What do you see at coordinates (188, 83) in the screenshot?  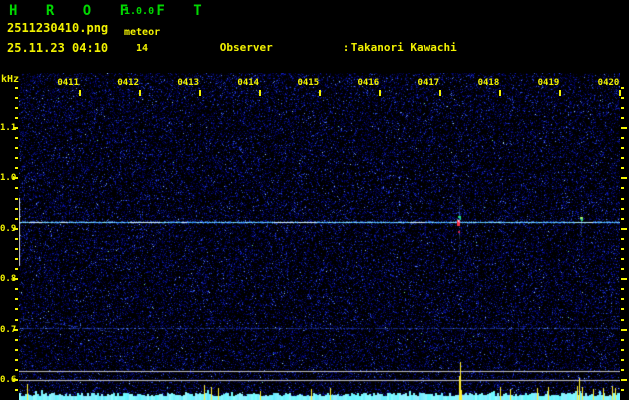 I see `time-label: 0413` at bounding box center [188, 83].